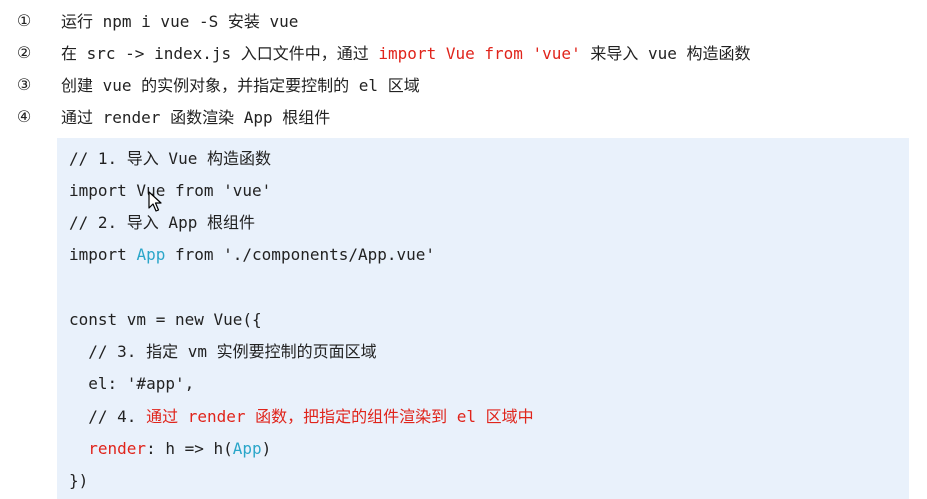 This screenshot has height=499, width=927. Describe the element at coordinates (479, 53) in the screenshot. I see `step-text-highlight: import Vue from 'vue'` at that location.